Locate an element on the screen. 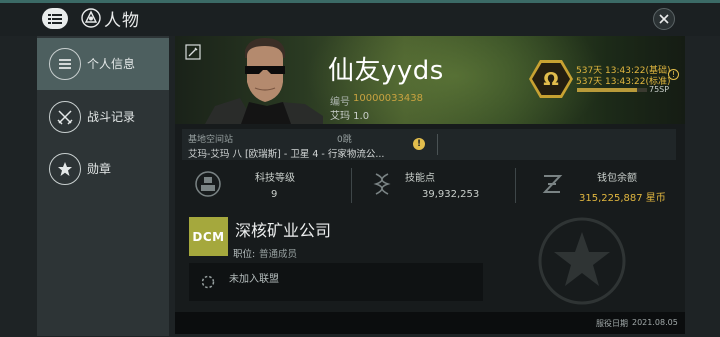 The width and height of the screenshot is (720, 337). info-icon: ! is located at coordinates (673, 74).